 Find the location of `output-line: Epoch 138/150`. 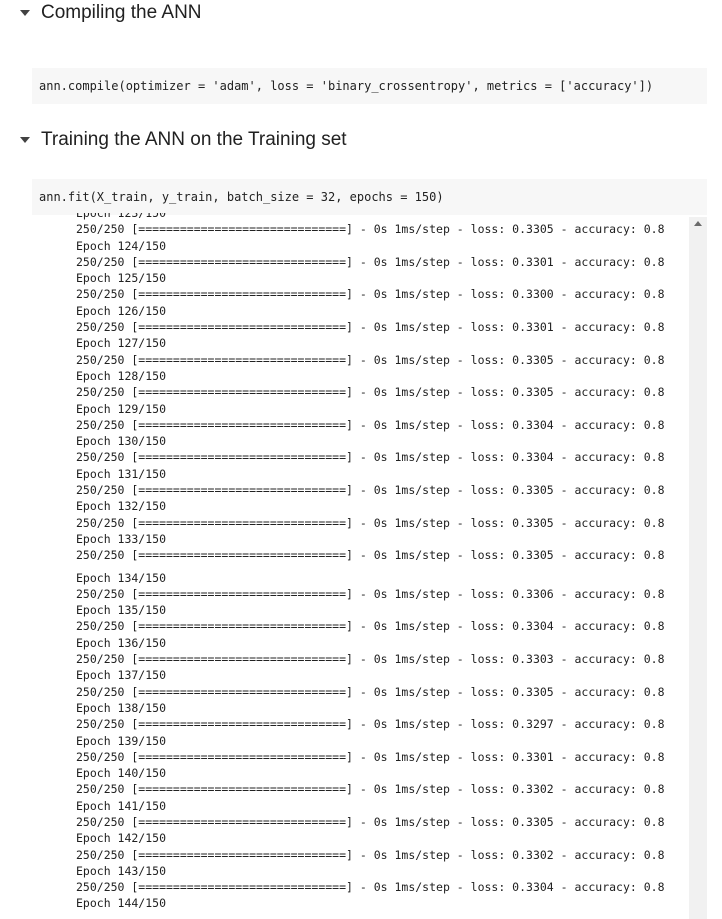

output-line: Epoch 138/150 is located at coordinates (121, 707).